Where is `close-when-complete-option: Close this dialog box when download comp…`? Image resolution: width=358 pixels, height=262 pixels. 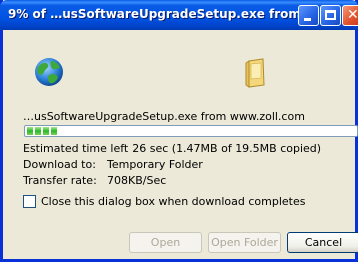
close-when-complete-option: Close this dialog box when download comp… is located at coordinates (164, 201).